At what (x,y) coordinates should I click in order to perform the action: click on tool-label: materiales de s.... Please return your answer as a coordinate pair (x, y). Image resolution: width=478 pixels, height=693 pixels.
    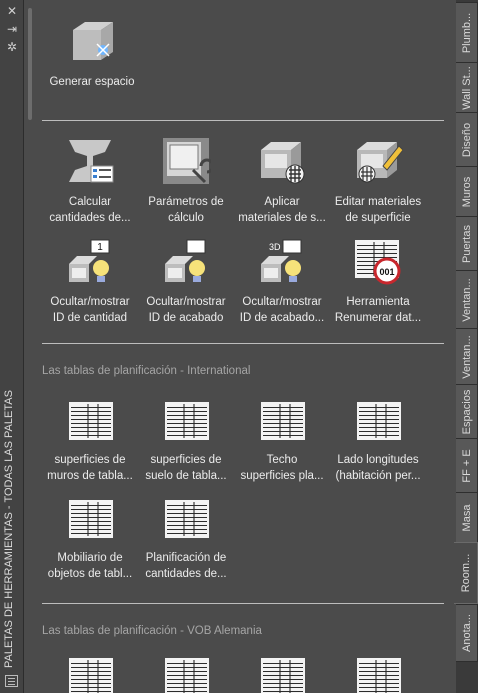
    Looking at the image, I should click on (282, 218).